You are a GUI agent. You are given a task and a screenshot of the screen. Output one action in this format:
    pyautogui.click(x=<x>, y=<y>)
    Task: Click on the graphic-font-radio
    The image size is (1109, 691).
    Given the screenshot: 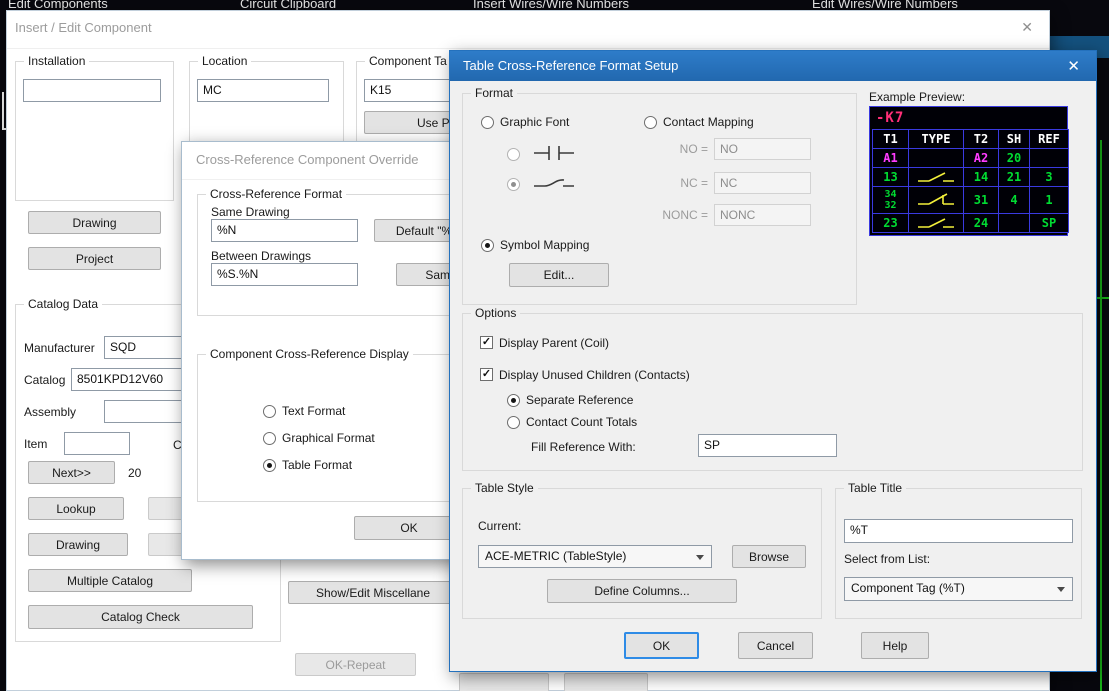 What is the action you would take?
    pyautogui.click(x=487, y=122)
    